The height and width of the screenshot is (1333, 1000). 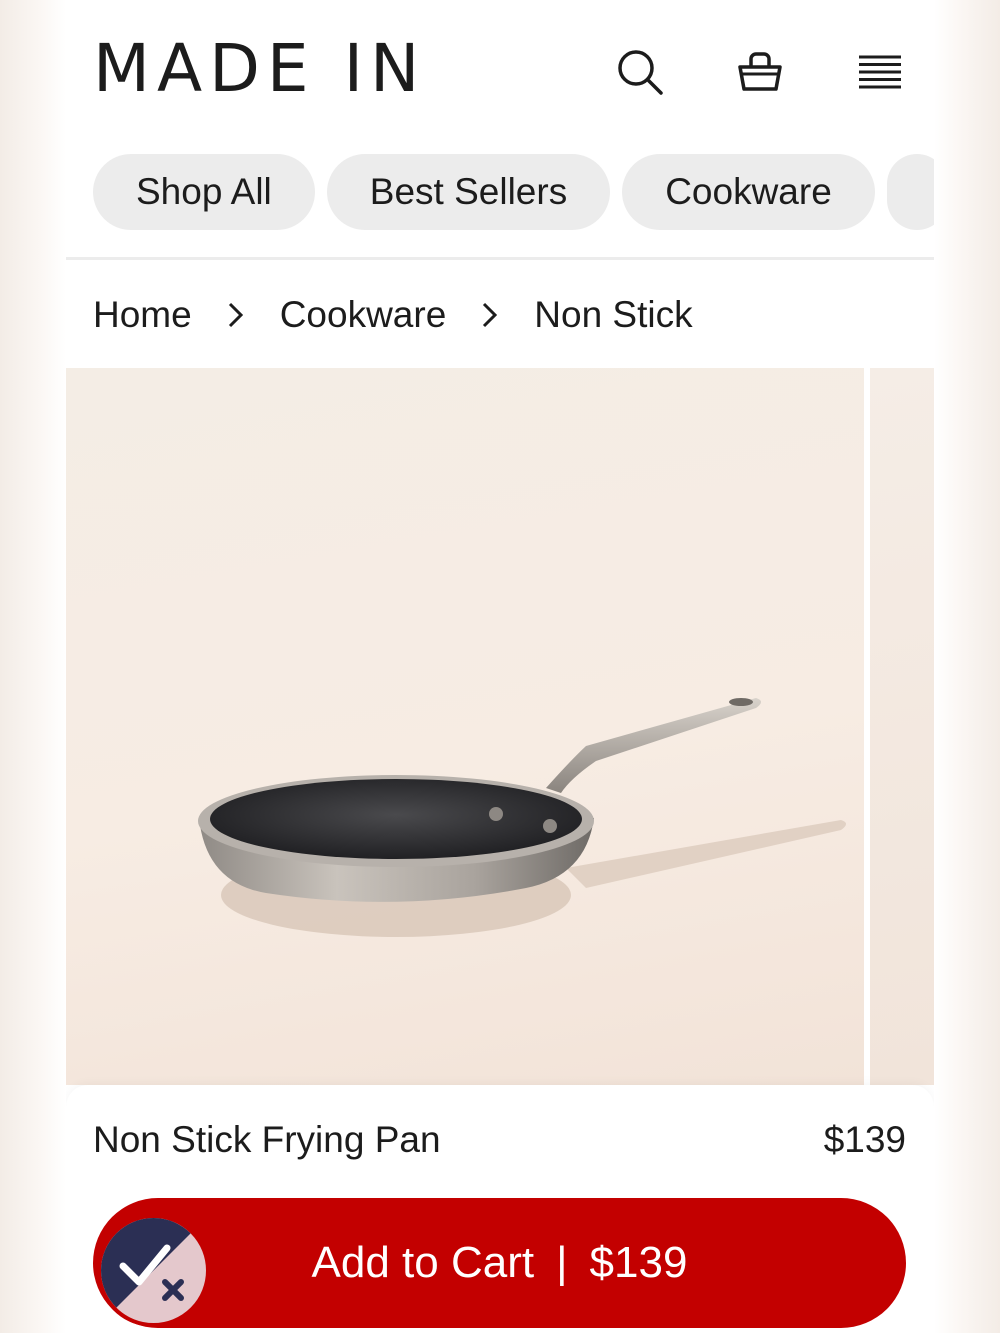 I want to click on breadcrumb-non-stick: Non Stick, so click(x=613, y=314).